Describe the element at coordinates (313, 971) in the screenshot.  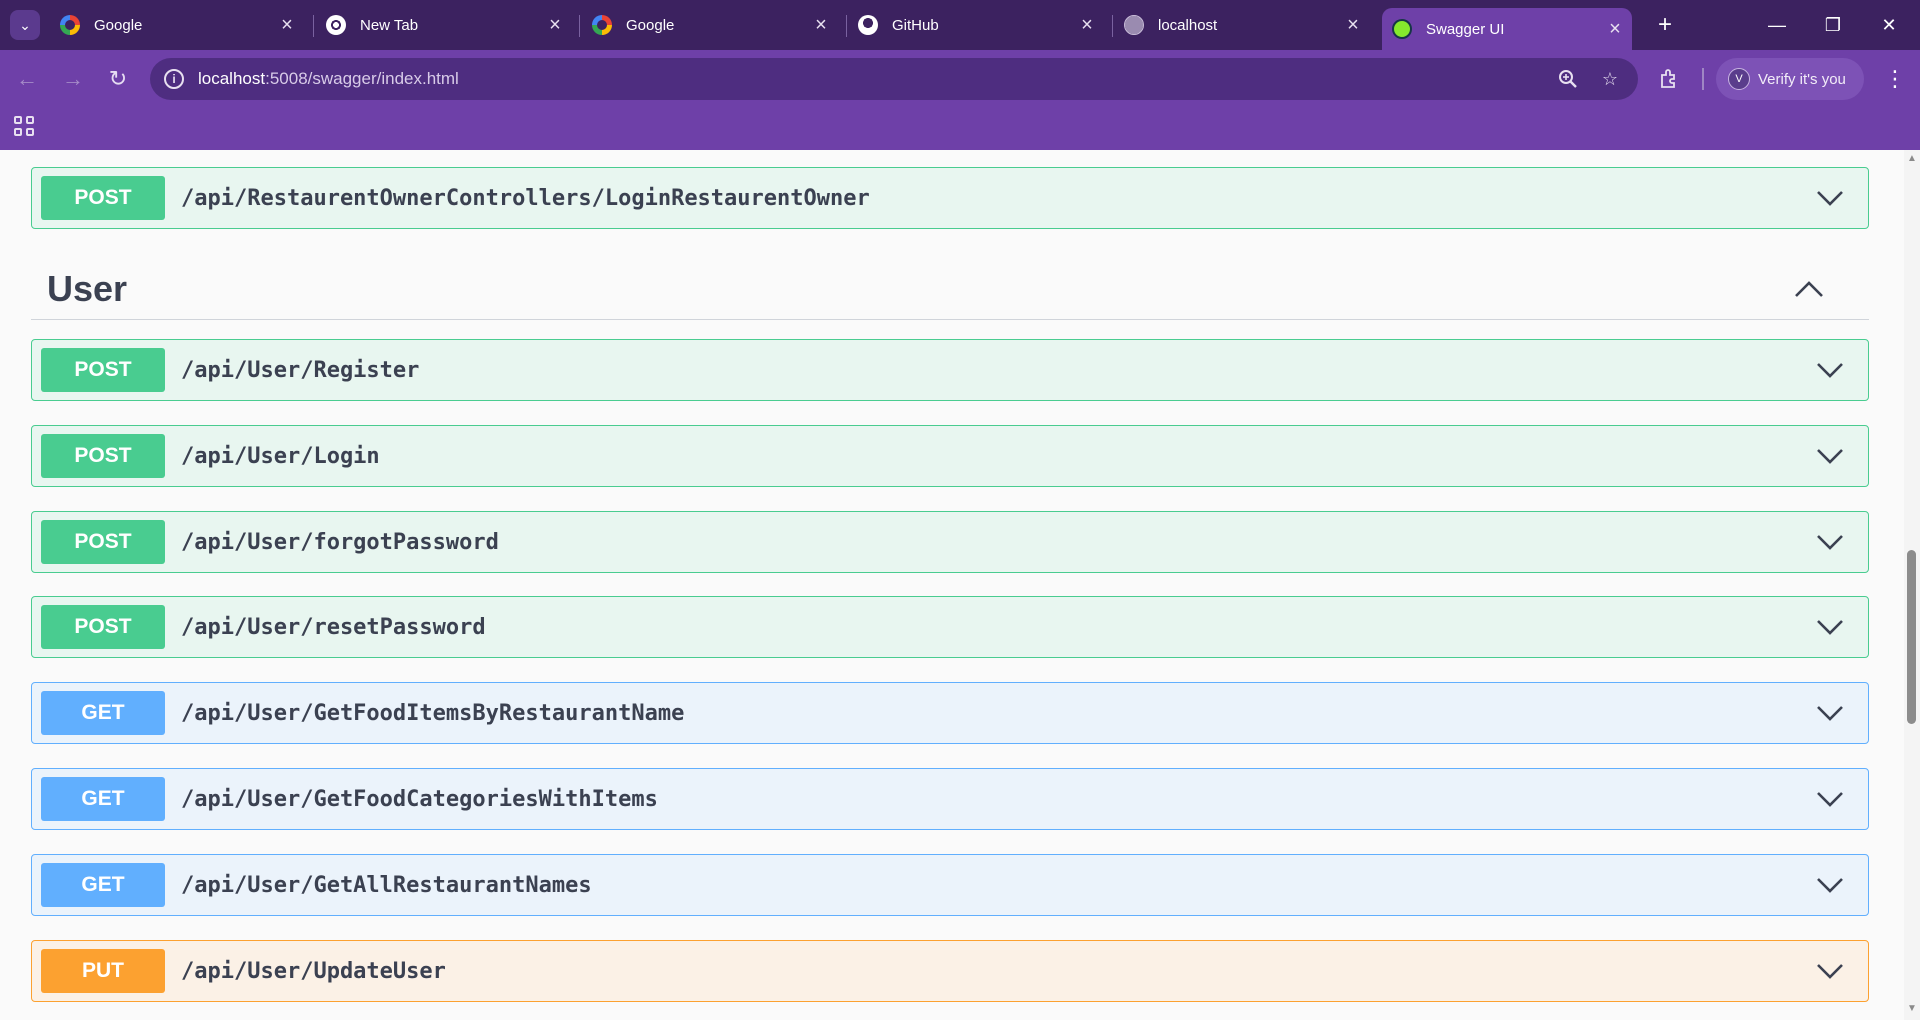
I see `operation-path: /api/User/UpdateUser` at that location.